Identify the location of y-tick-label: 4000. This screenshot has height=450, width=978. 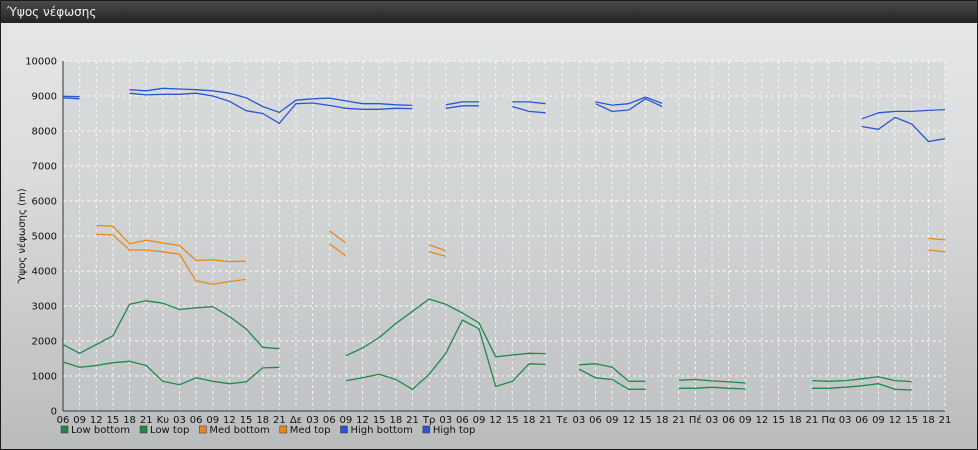
(44, 272).